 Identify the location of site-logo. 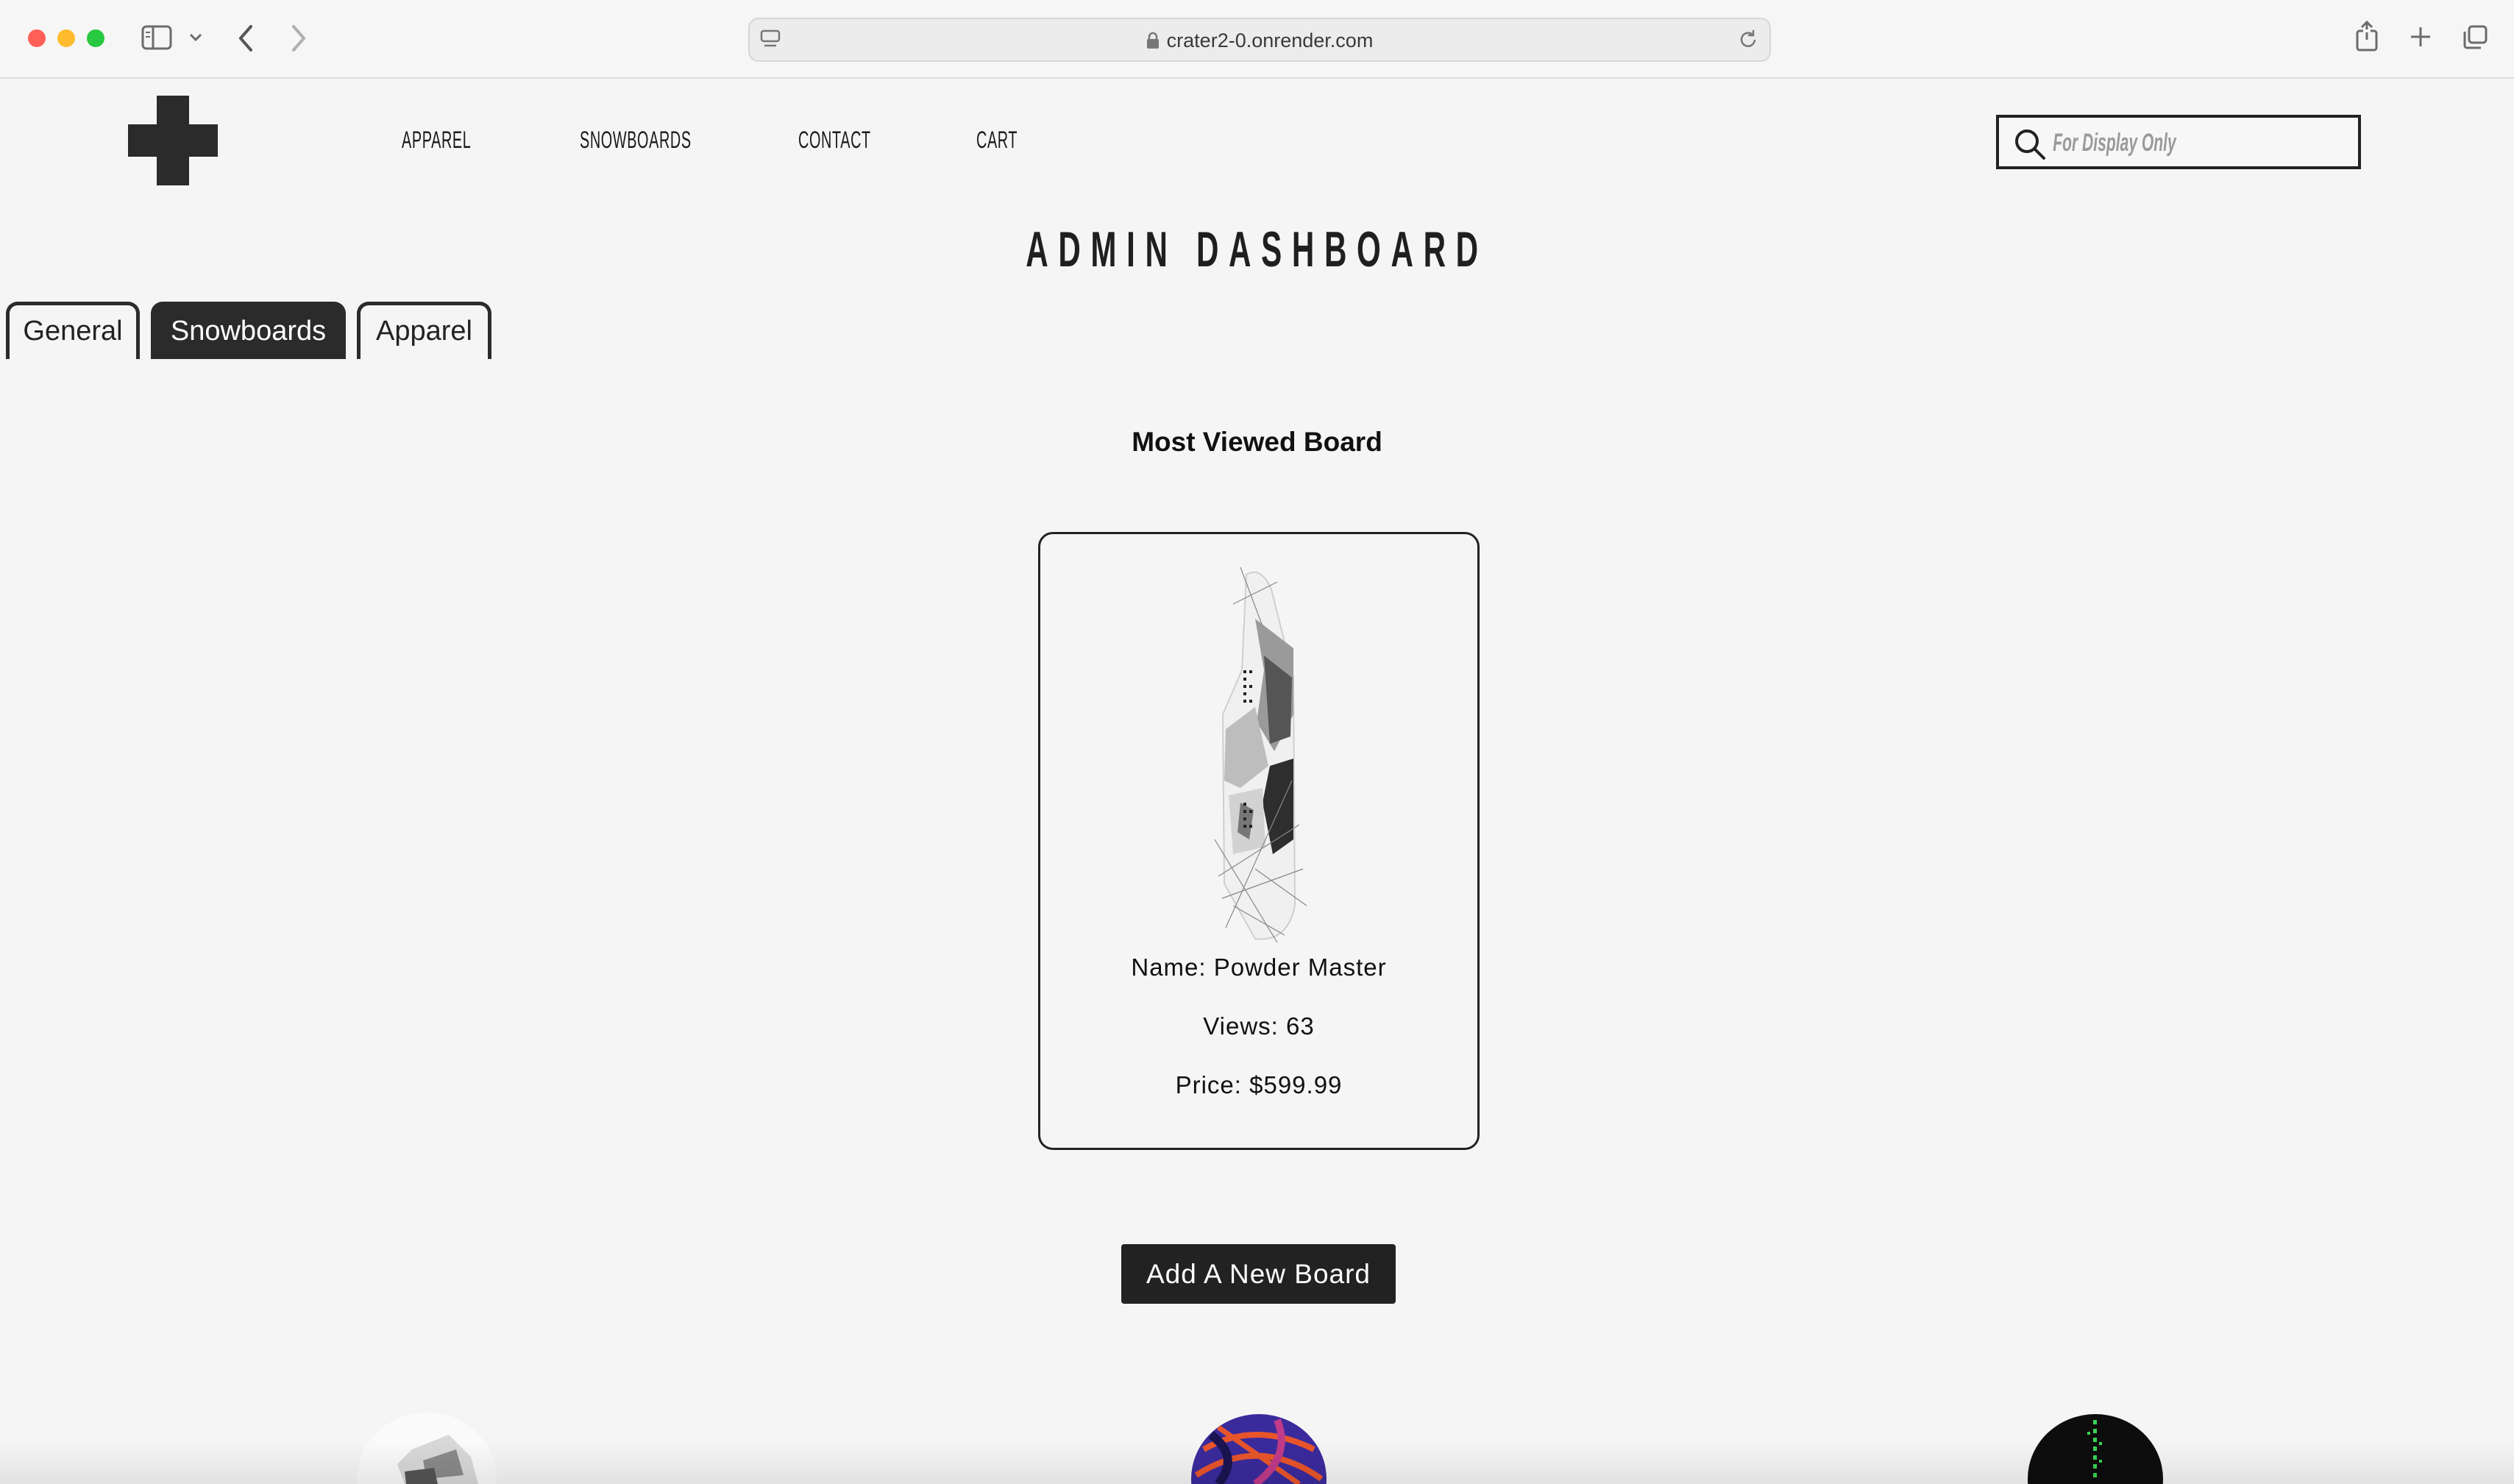
(173, 140).